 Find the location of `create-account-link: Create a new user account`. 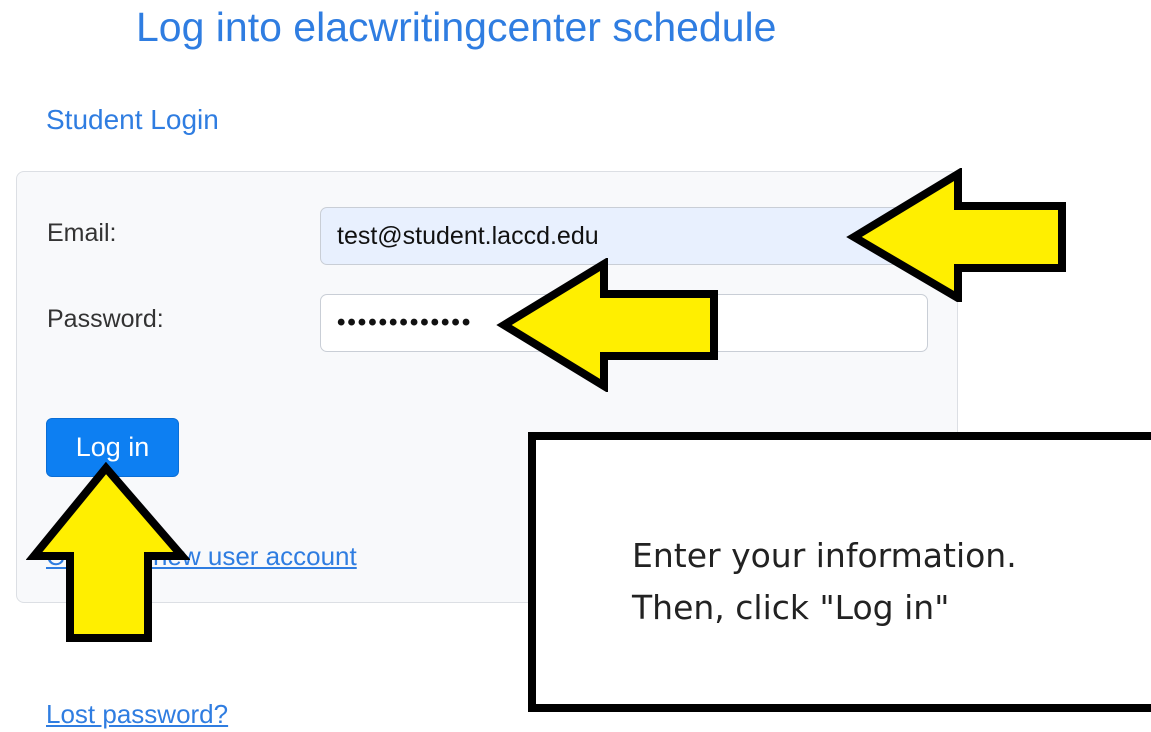

create-account-link: Create a new user account is located at coordinates (201, 556).